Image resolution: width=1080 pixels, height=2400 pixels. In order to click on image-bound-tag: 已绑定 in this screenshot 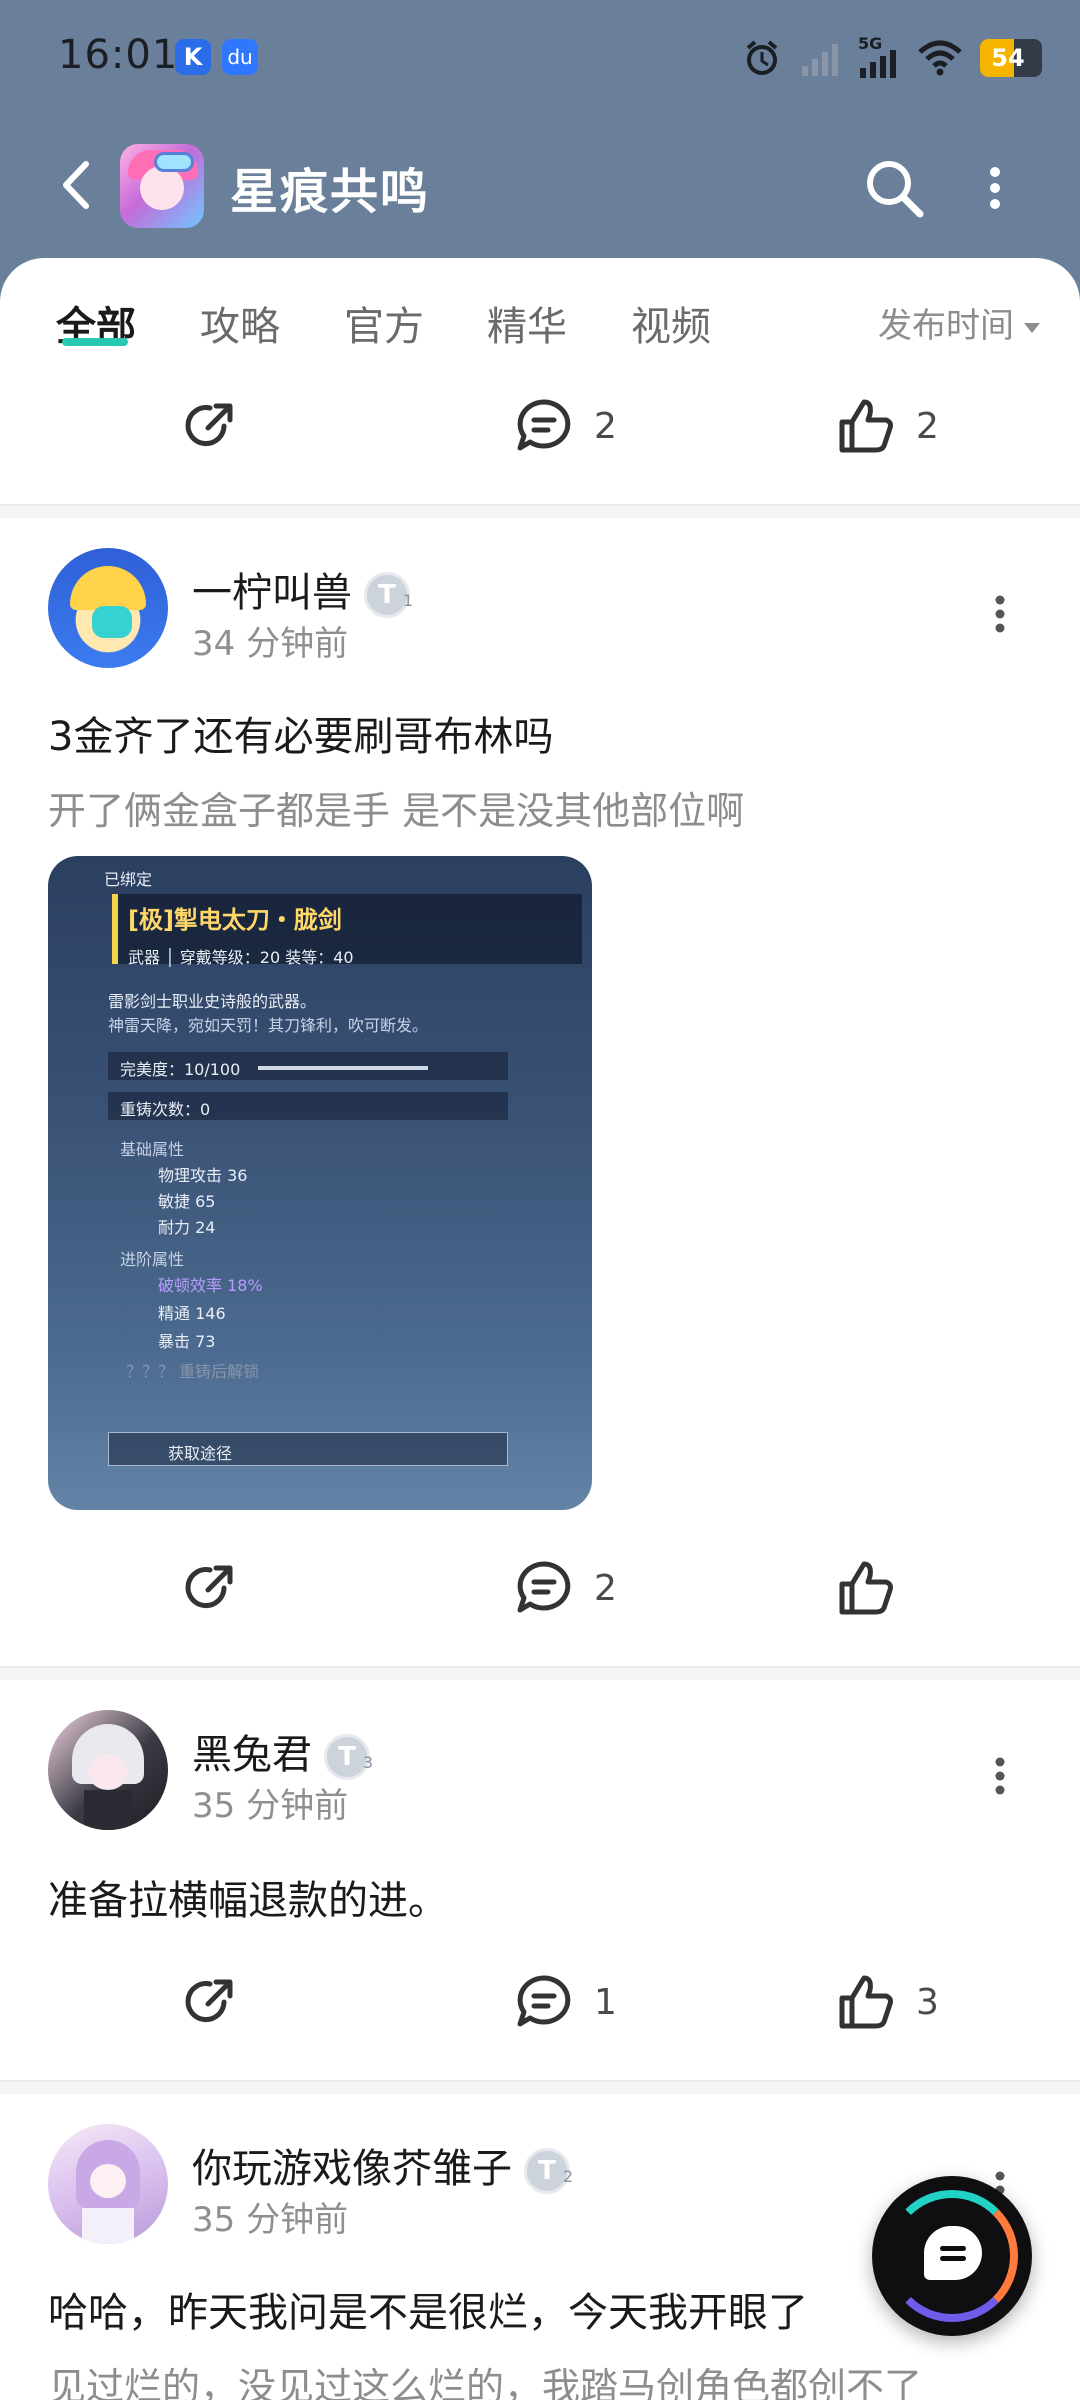, I will do `click(128, 879)`.